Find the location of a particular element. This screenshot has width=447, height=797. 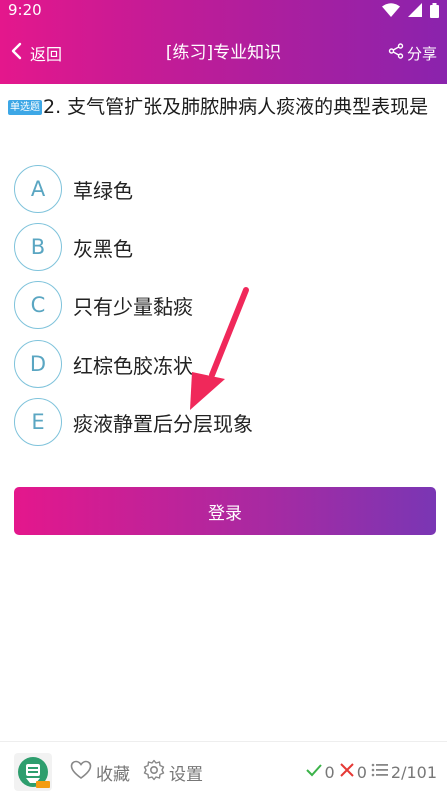

share-button: 分享 is located at coordinates (412, 53).